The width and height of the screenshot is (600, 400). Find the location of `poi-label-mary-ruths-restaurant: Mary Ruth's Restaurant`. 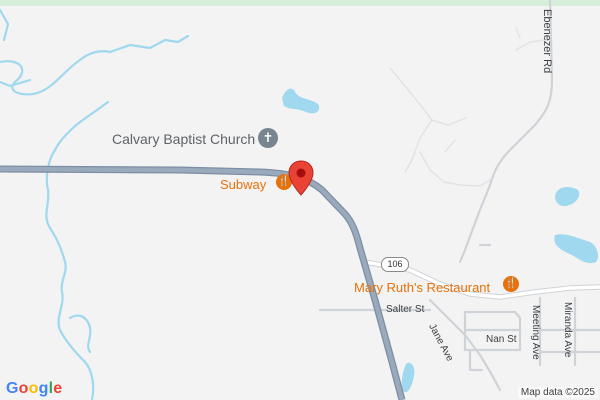

poi-label-mary-ruths-restaurant: Mary Ruth's Restaurant is located at coordinates (422, 287).